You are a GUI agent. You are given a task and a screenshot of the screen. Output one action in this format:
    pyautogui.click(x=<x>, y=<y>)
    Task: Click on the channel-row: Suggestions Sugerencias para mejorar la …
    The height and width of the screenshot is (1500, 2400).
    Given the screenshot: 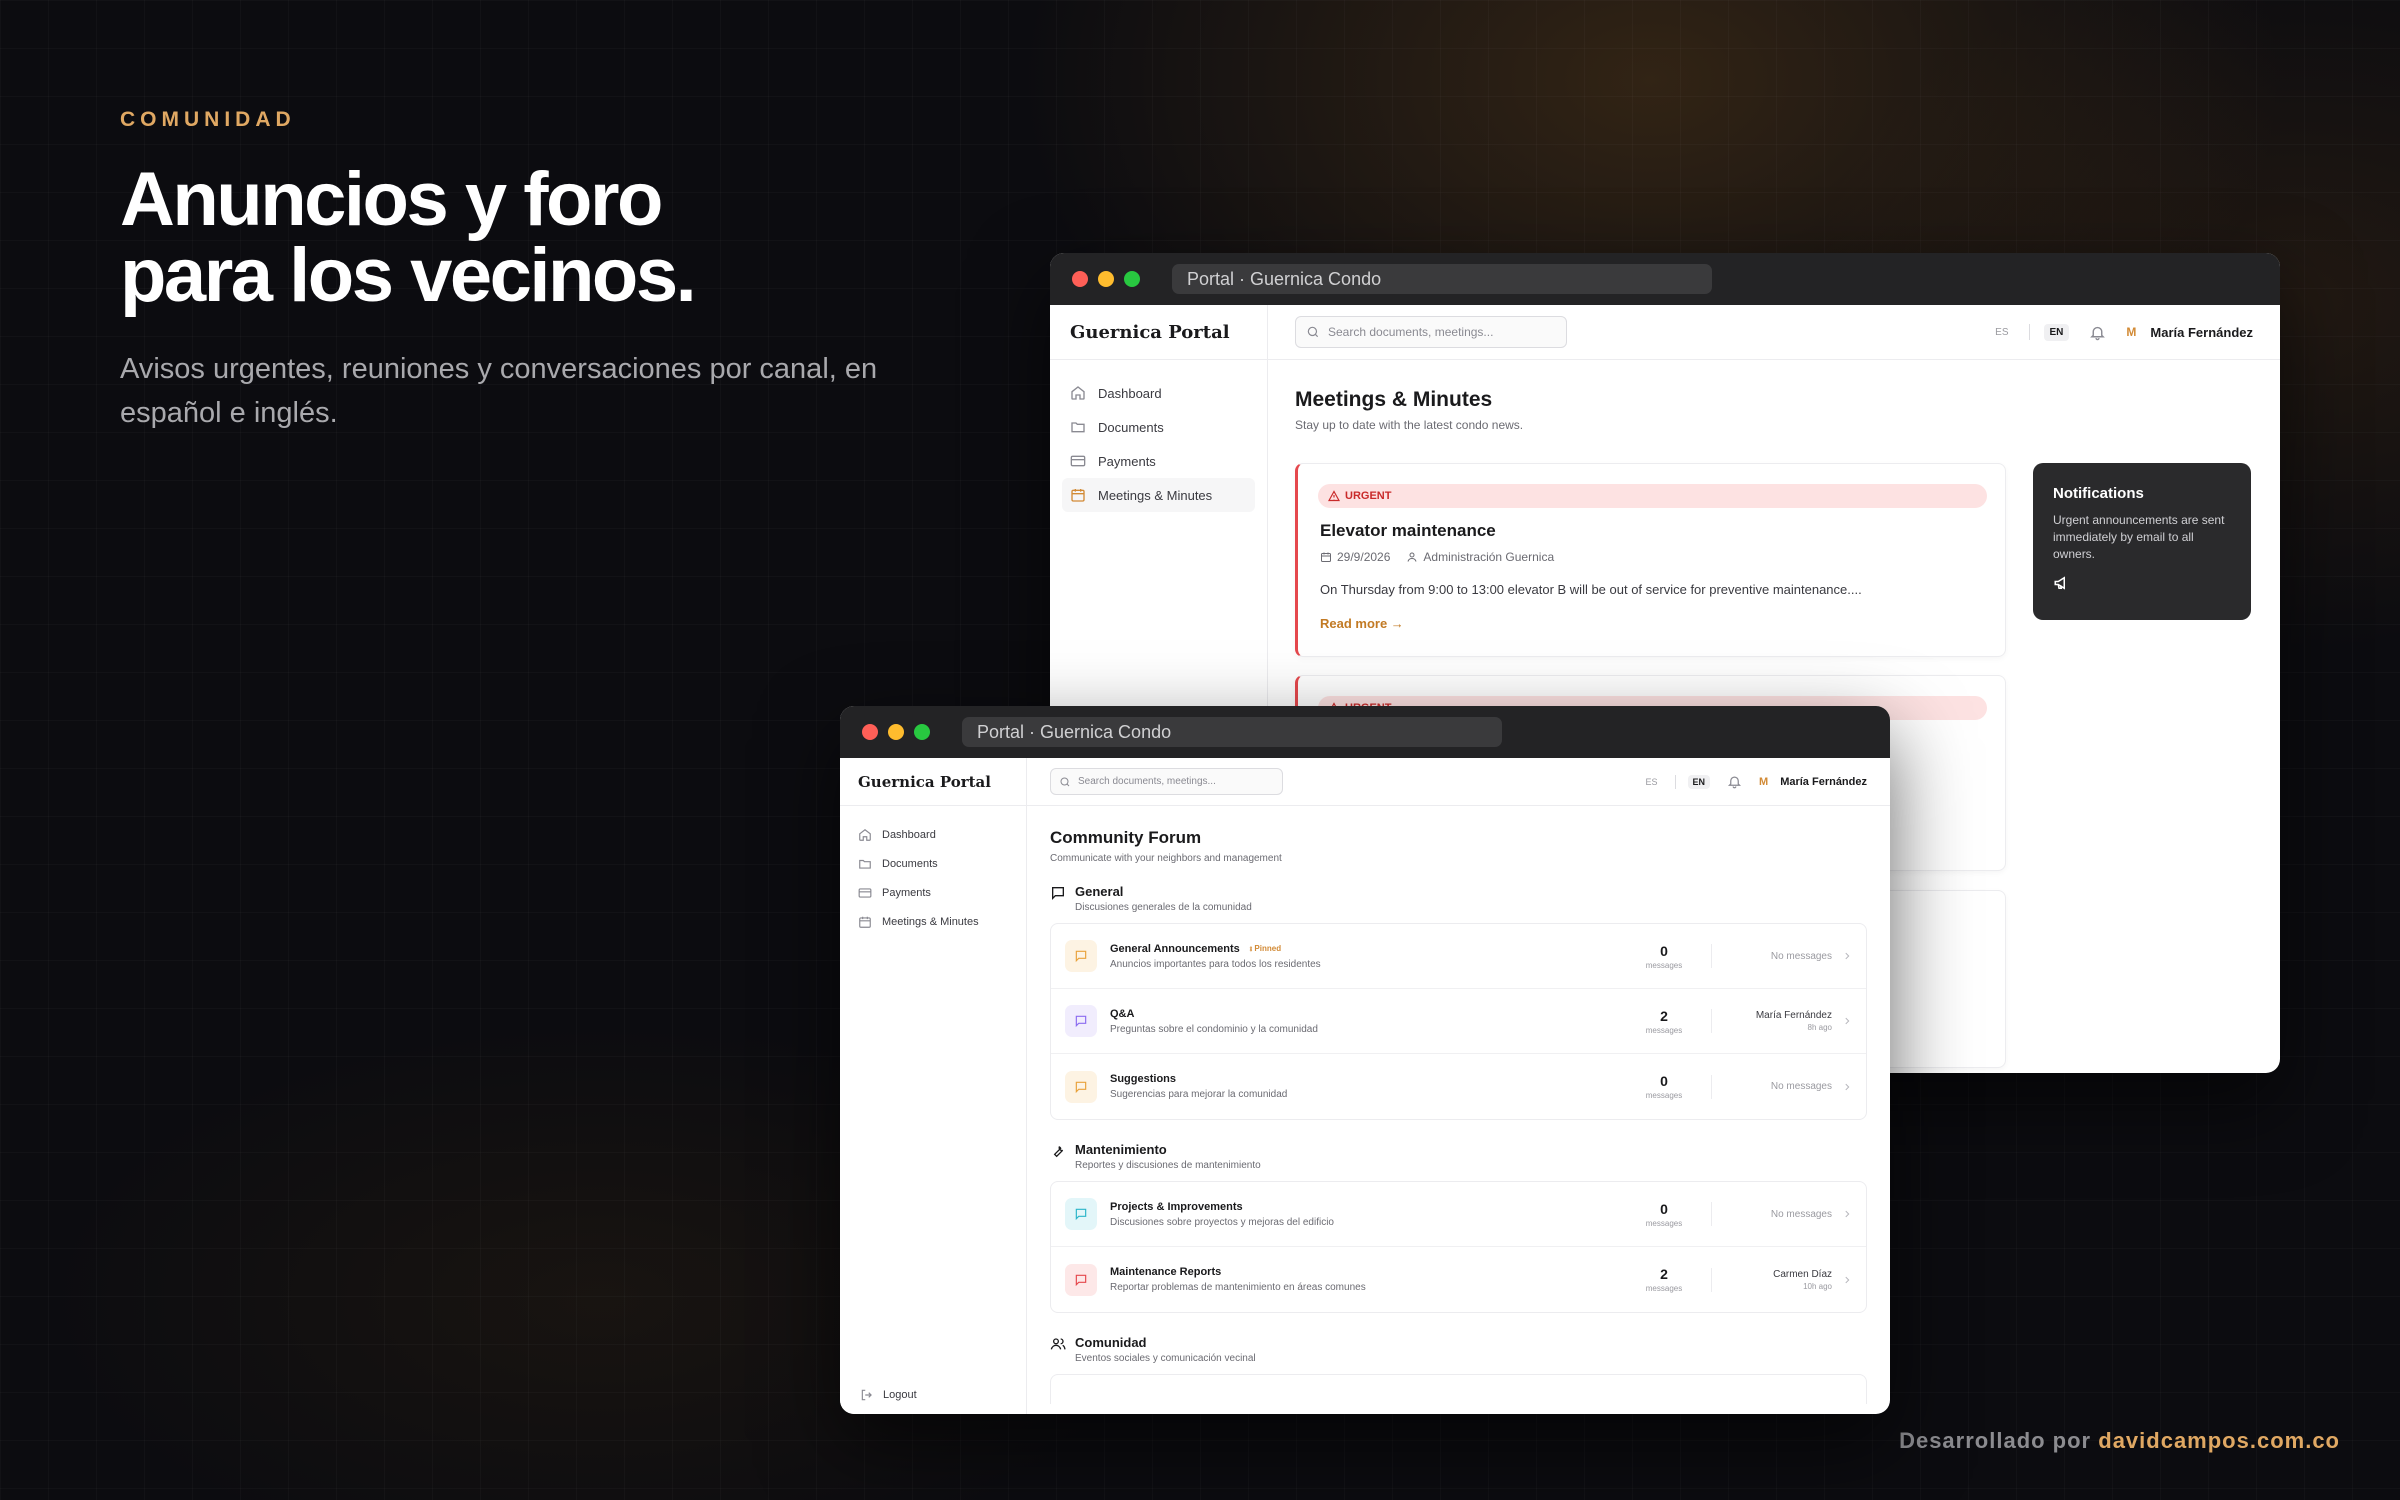 What is the action you would take?
    pyautogui.click(x=1458, y=1086)
    